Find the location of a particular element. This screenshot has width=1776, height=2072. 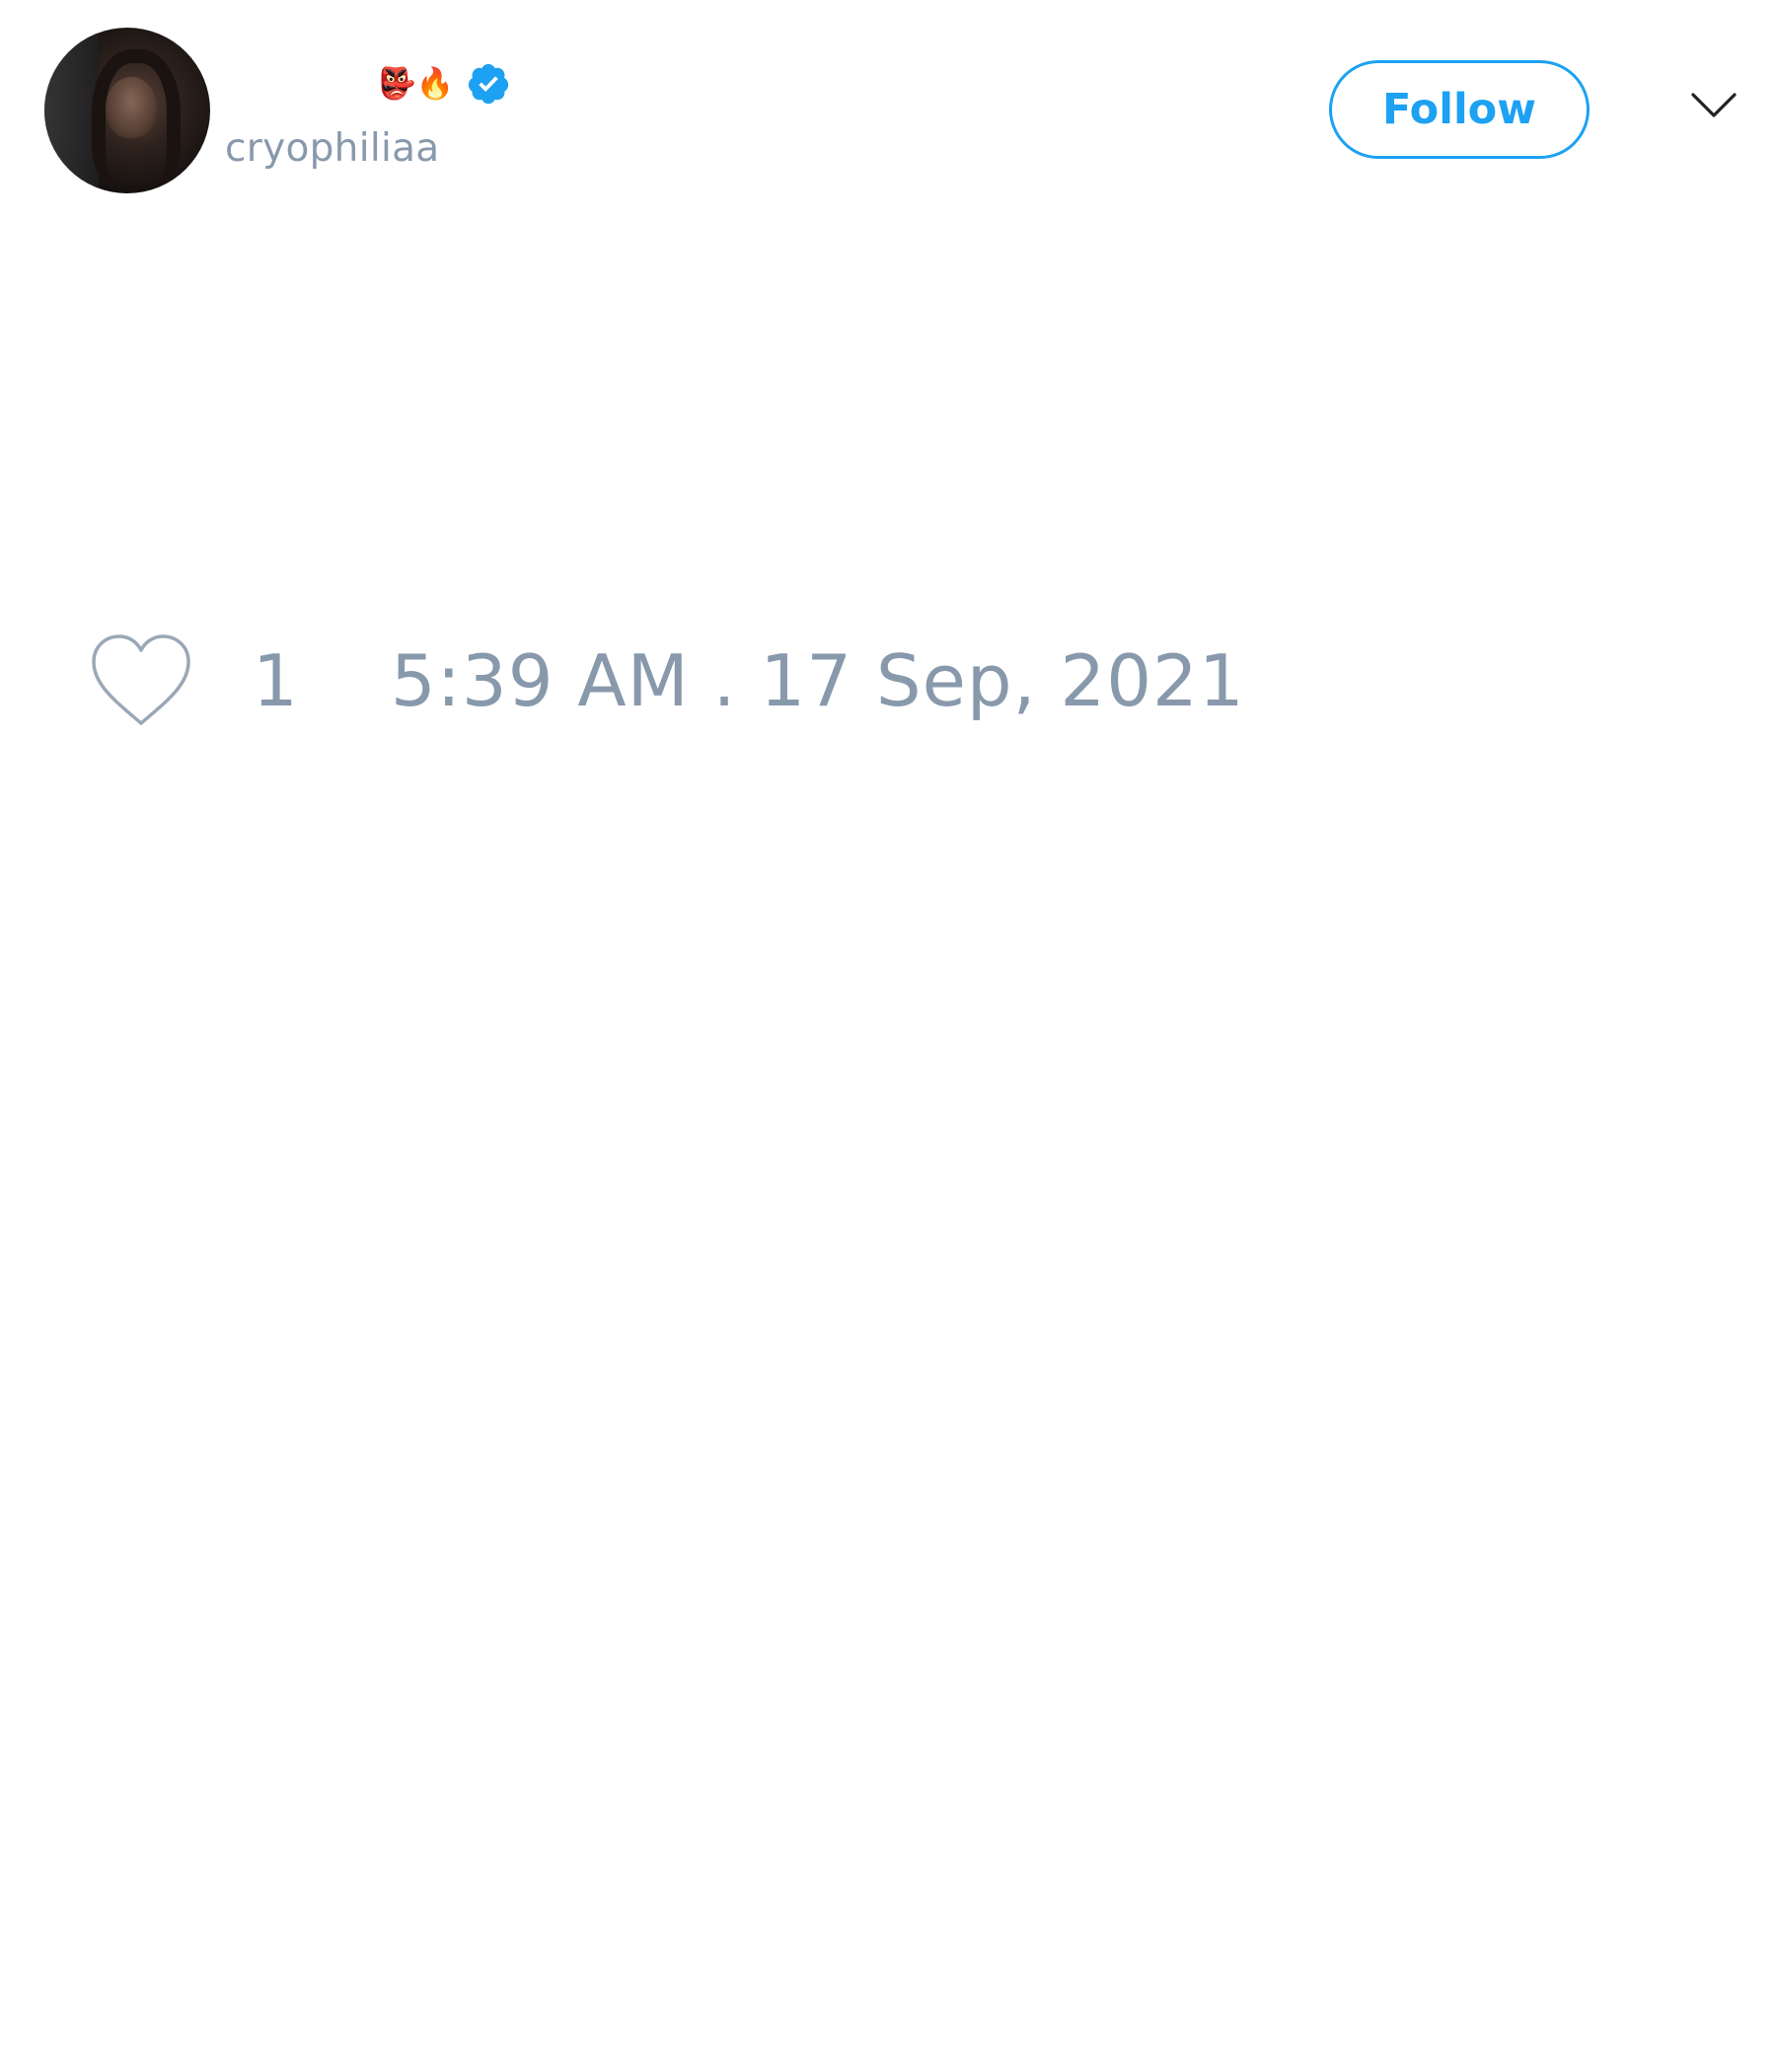

author-name: 👺🔥 is located at coordinates (444, 84).